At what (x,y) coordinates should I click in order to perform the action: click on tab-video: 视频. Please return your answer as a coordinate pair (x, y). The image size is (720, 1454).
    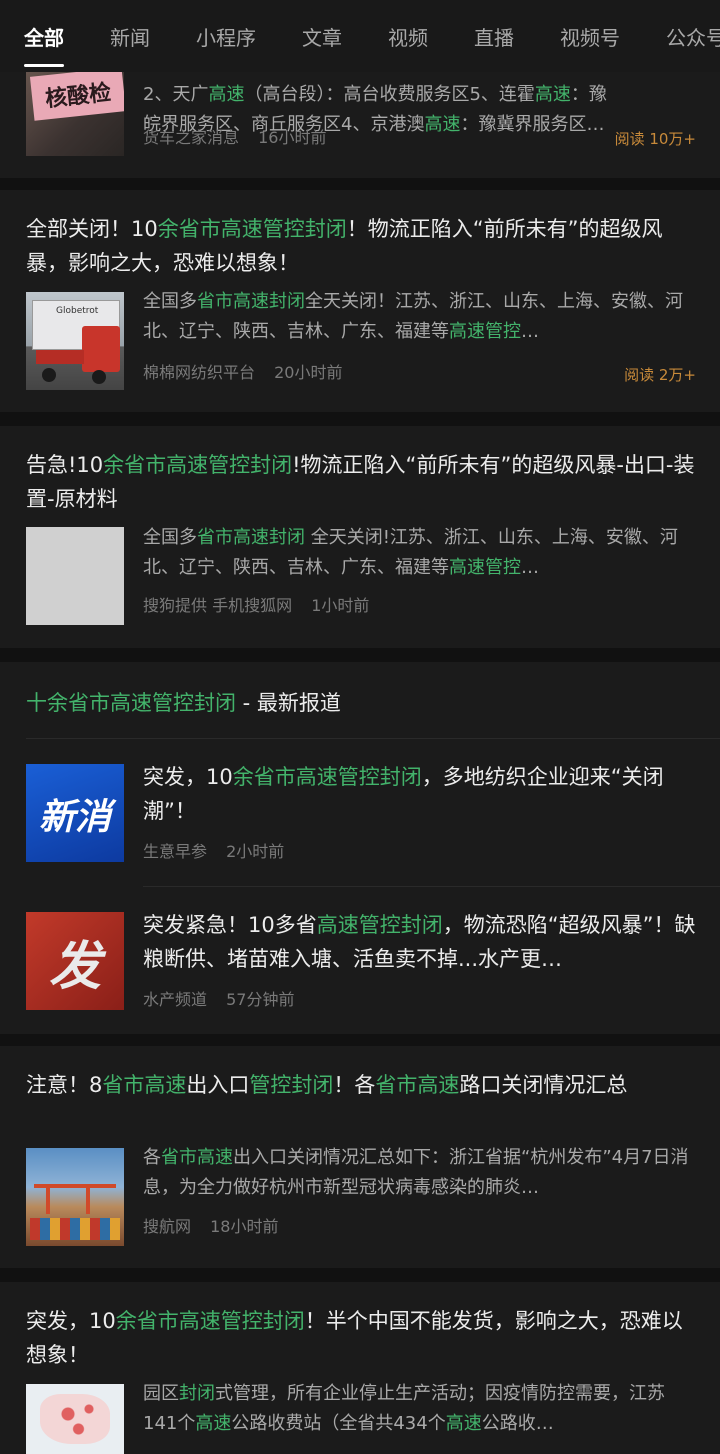
    Looking at the image, I should click on (408, 36).